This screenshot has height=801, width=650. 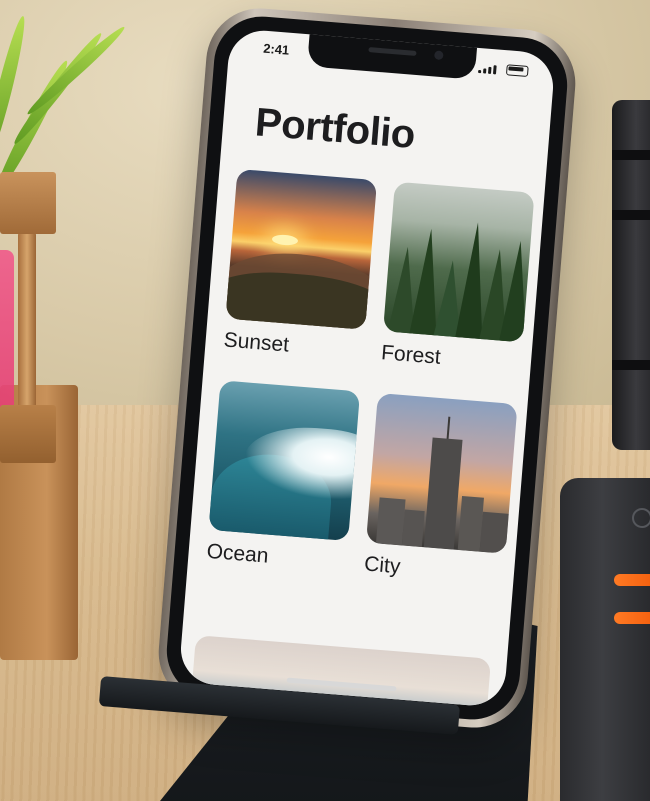 What do you see at coordinates (517, 70) in the screenshot?
I see `battery-icon` at bounding box center [517, 70].